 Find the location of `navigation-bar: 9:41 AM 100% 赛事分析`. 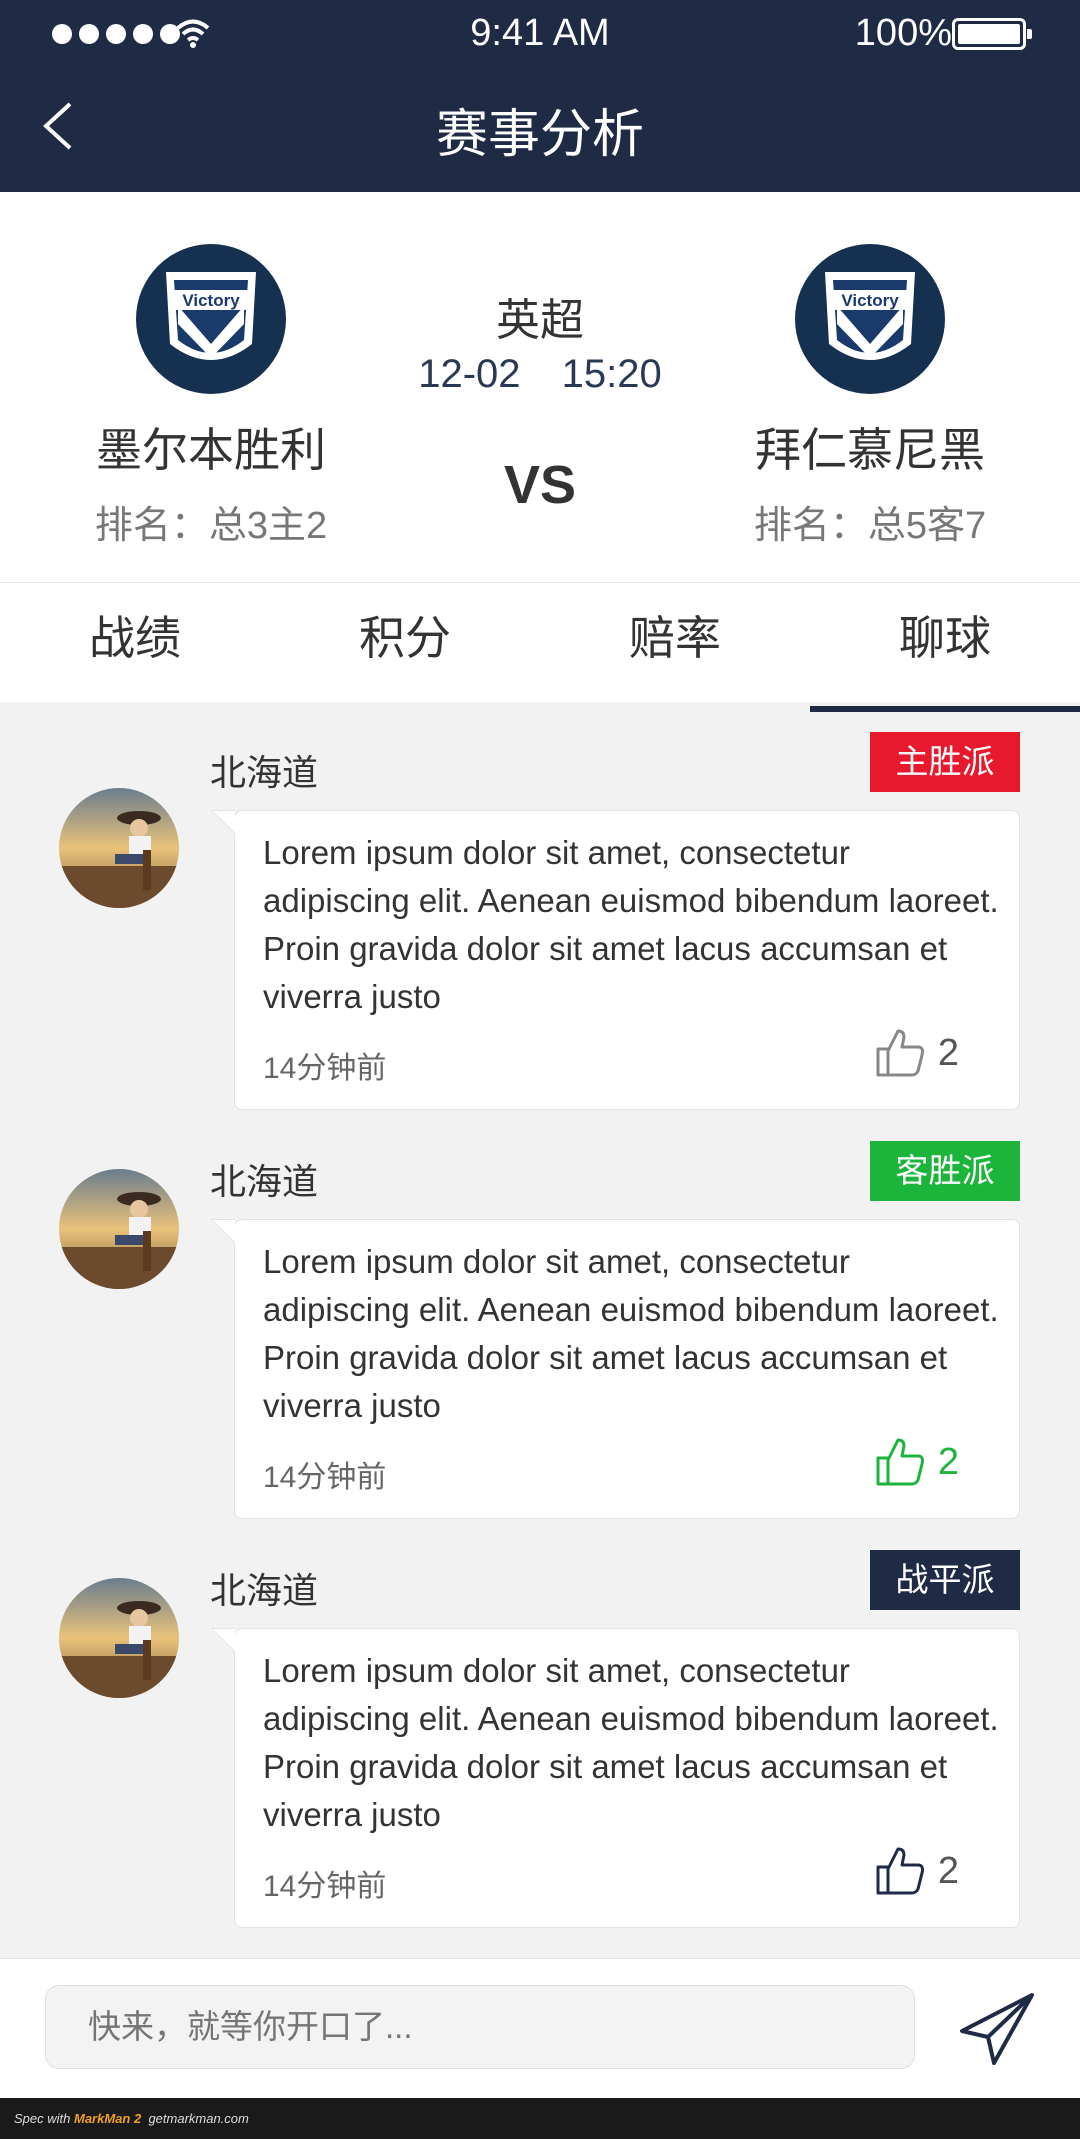

navigation-bar: 9:41 AM 100% 赛事分析 is located at coordinates (540, 96).